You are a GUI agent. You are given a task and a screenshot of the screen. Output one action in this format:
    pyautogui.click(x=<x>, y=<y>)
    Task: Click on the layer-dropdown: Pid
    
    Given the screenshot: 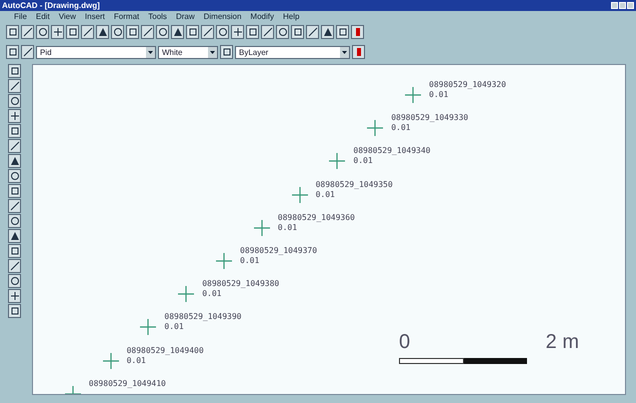 What is the action you would take?
    pyautogui.click(x=96, y=52)
    